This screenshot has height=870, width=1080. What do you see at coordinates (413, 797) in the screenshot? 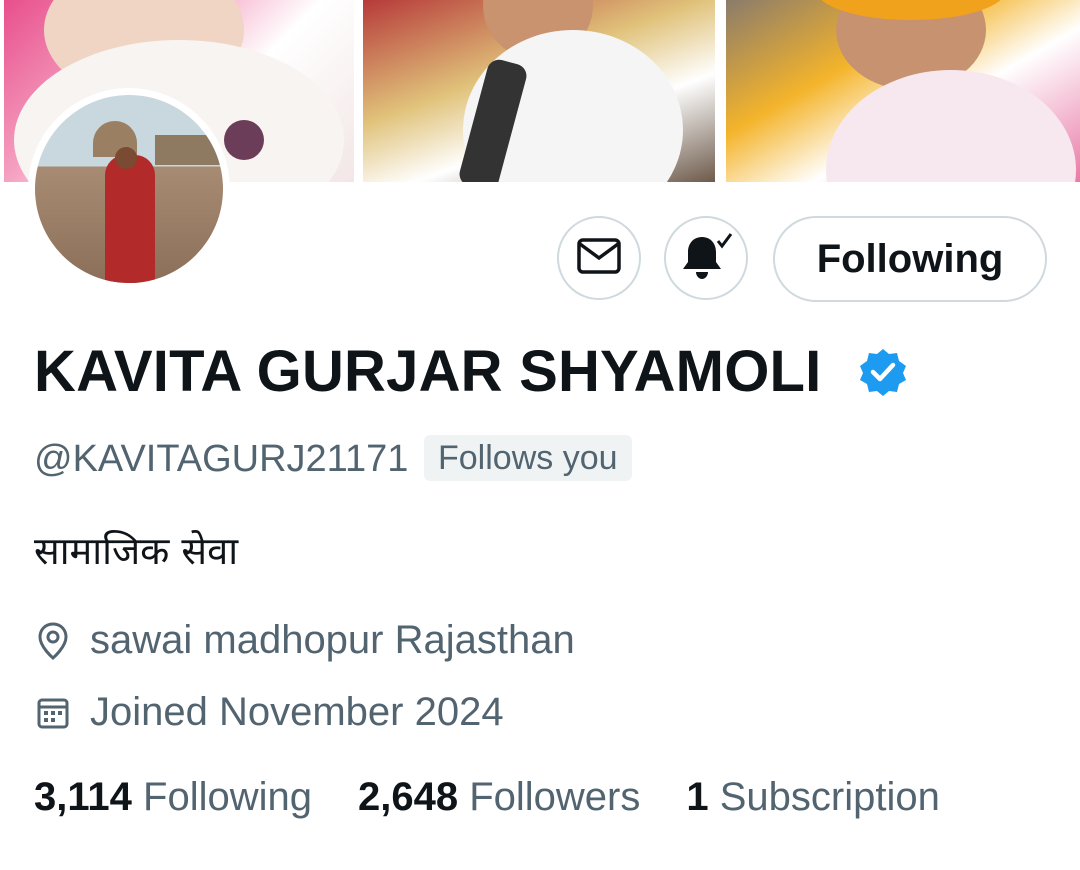
I see `followers-count: 2,648` at bounding box center [413, 797].